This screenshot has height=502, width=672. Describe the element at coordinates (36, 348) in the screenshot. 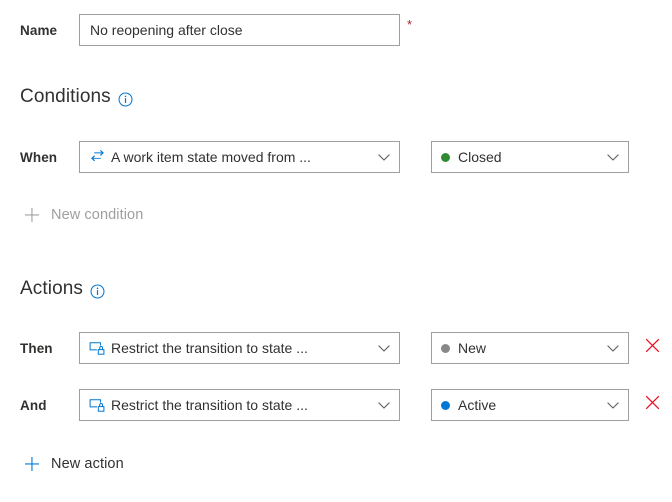

I see `then-label: Then` at that location.